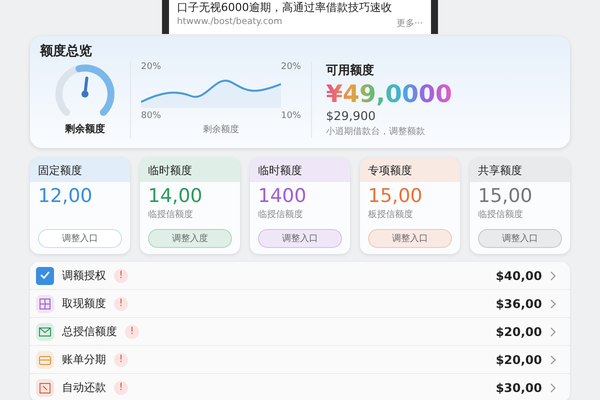 The height and width of the screenshot is (400, 600). I want to click on overview-title: 额度总览, so click(66, 51).